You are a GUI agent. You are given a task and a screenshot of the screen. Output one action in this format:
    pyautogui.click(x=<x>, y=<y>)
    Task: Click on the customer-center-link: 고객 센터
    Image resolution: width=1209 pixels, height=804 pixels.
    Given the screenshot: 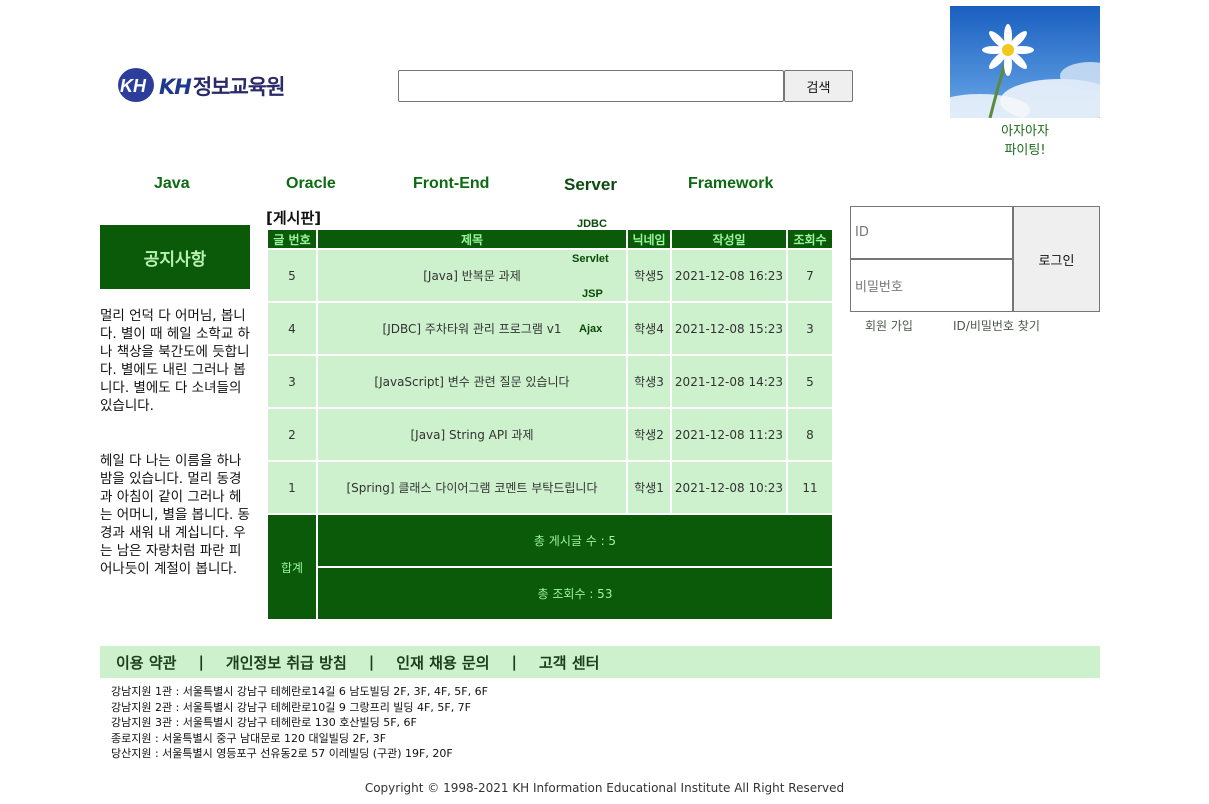 What is the action you would take?
    pyautogui.click(x=569, y=662)
    